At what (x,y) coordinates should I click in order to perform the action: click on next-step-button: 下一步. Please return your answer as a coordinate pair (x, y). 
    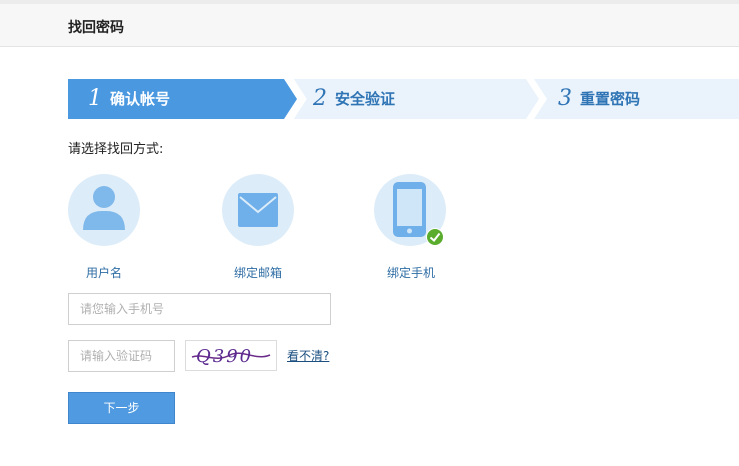
    Looking at the image, I should click on (121, 408).